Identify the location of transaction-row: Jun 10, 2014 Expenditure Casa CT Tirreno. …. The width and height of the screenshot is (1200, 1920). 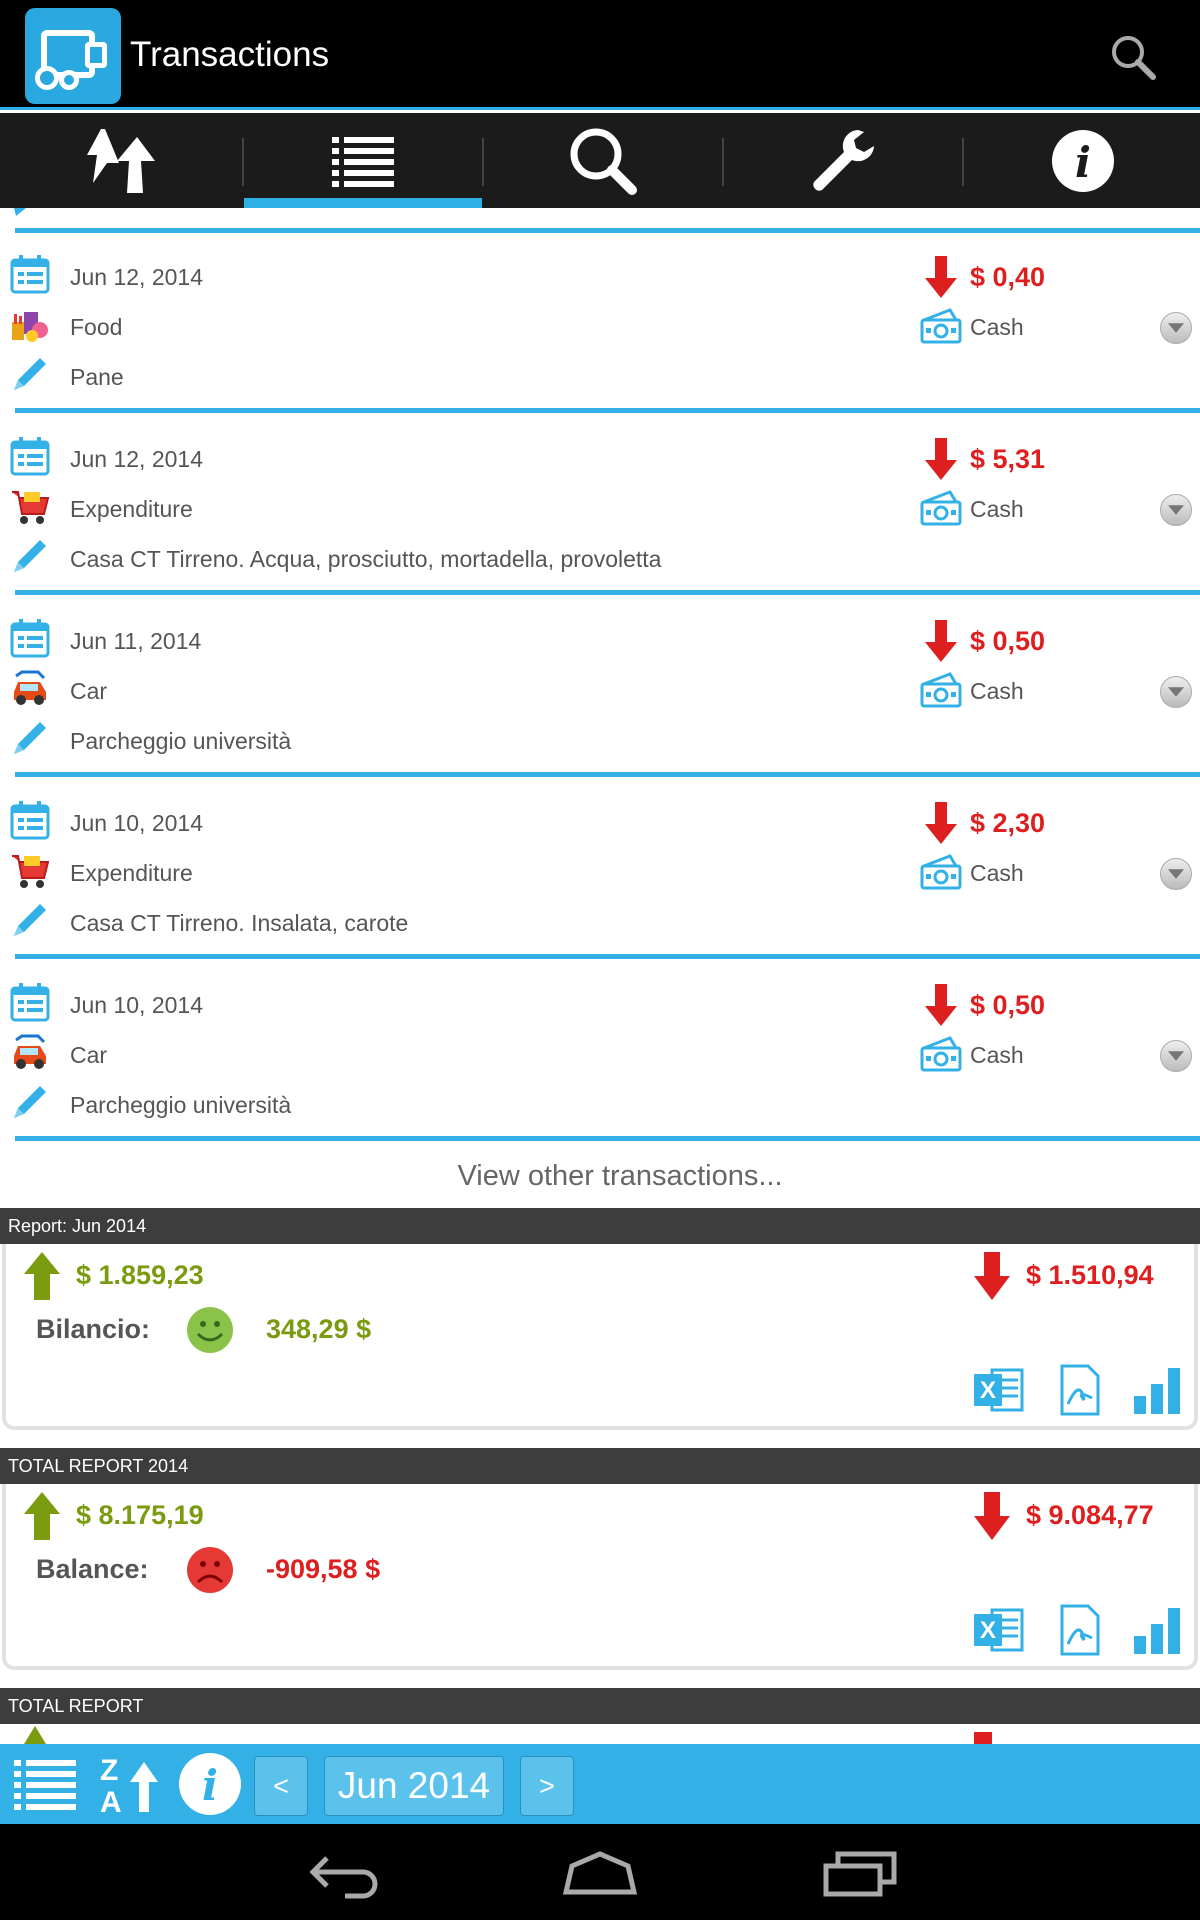
(600, 867).